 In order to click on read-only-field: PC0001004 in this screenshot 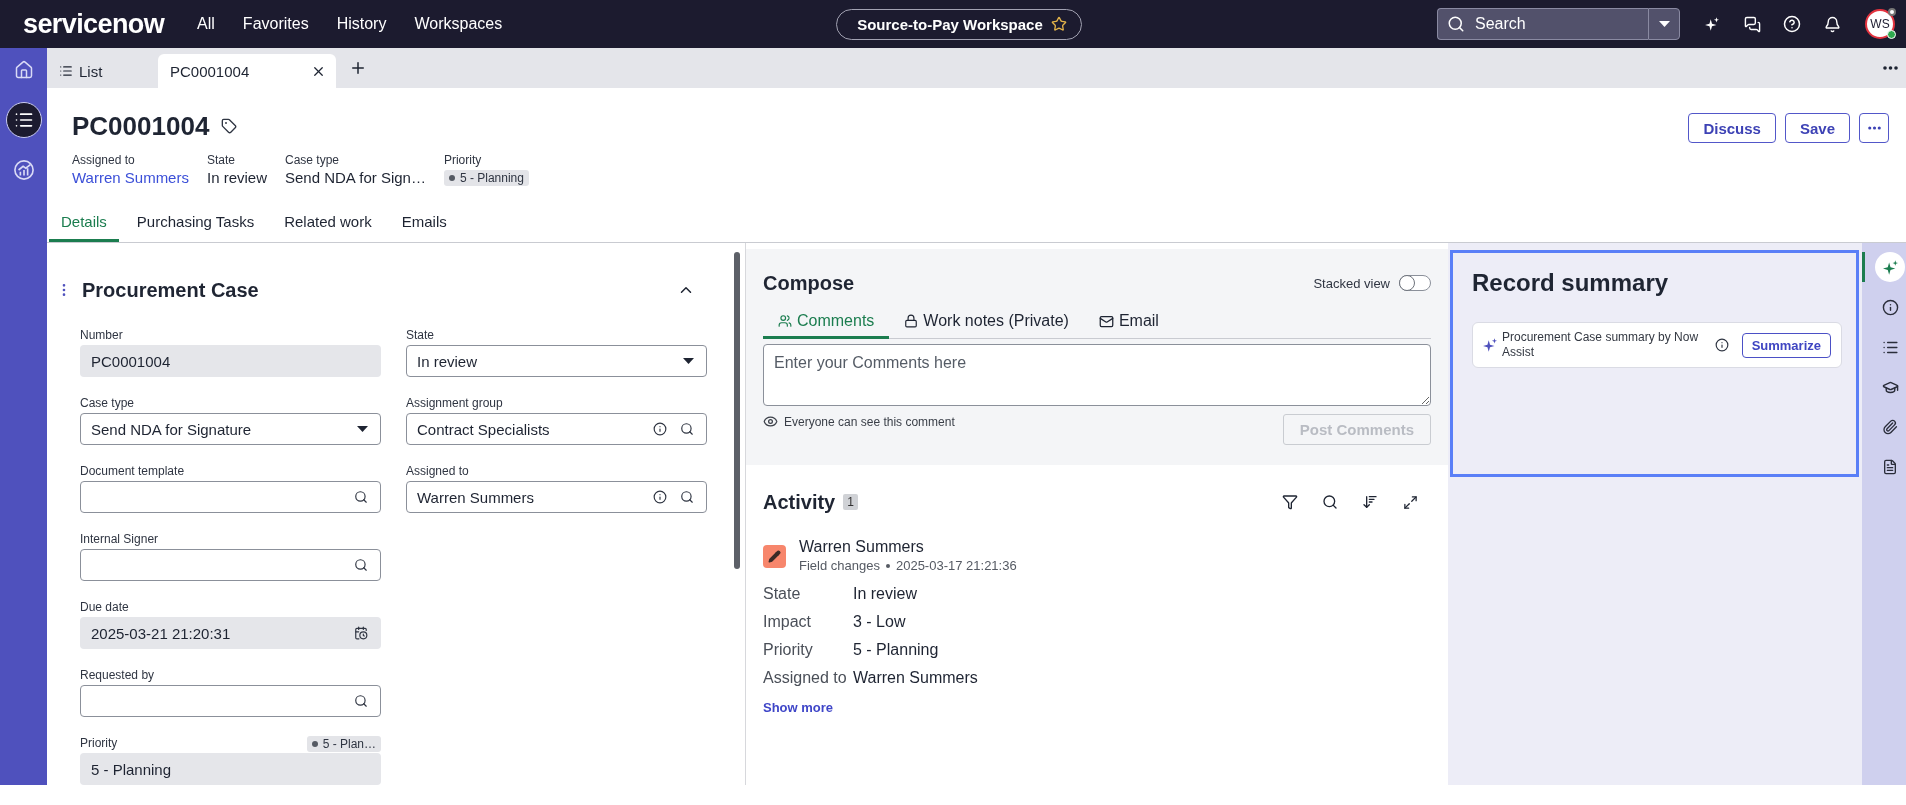, I will do `click(230, 361)`.